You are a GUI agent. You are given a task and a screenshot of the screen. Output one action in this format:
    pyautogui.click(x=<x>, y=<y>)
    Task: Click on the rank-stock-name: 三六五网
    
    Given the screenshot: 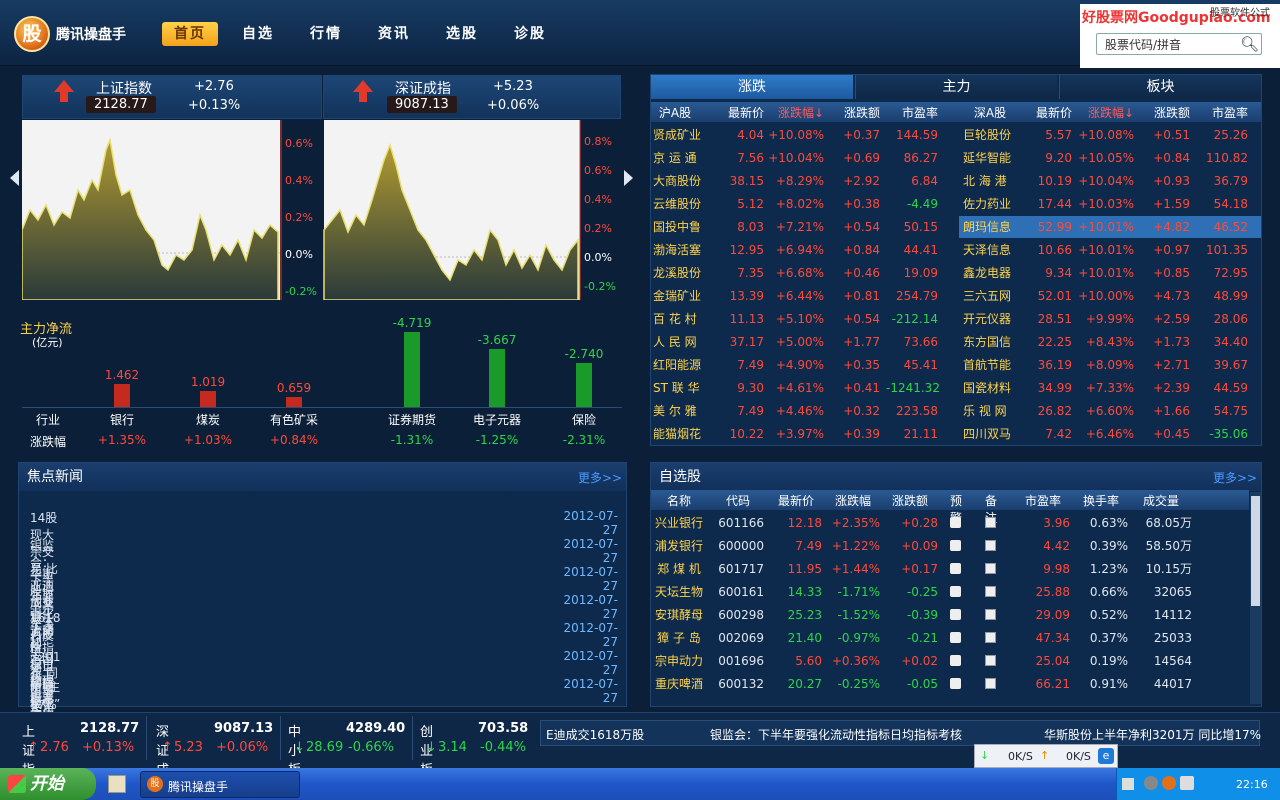 What is the action you would take?
    pyautogui.click(x=995, y=296)
    